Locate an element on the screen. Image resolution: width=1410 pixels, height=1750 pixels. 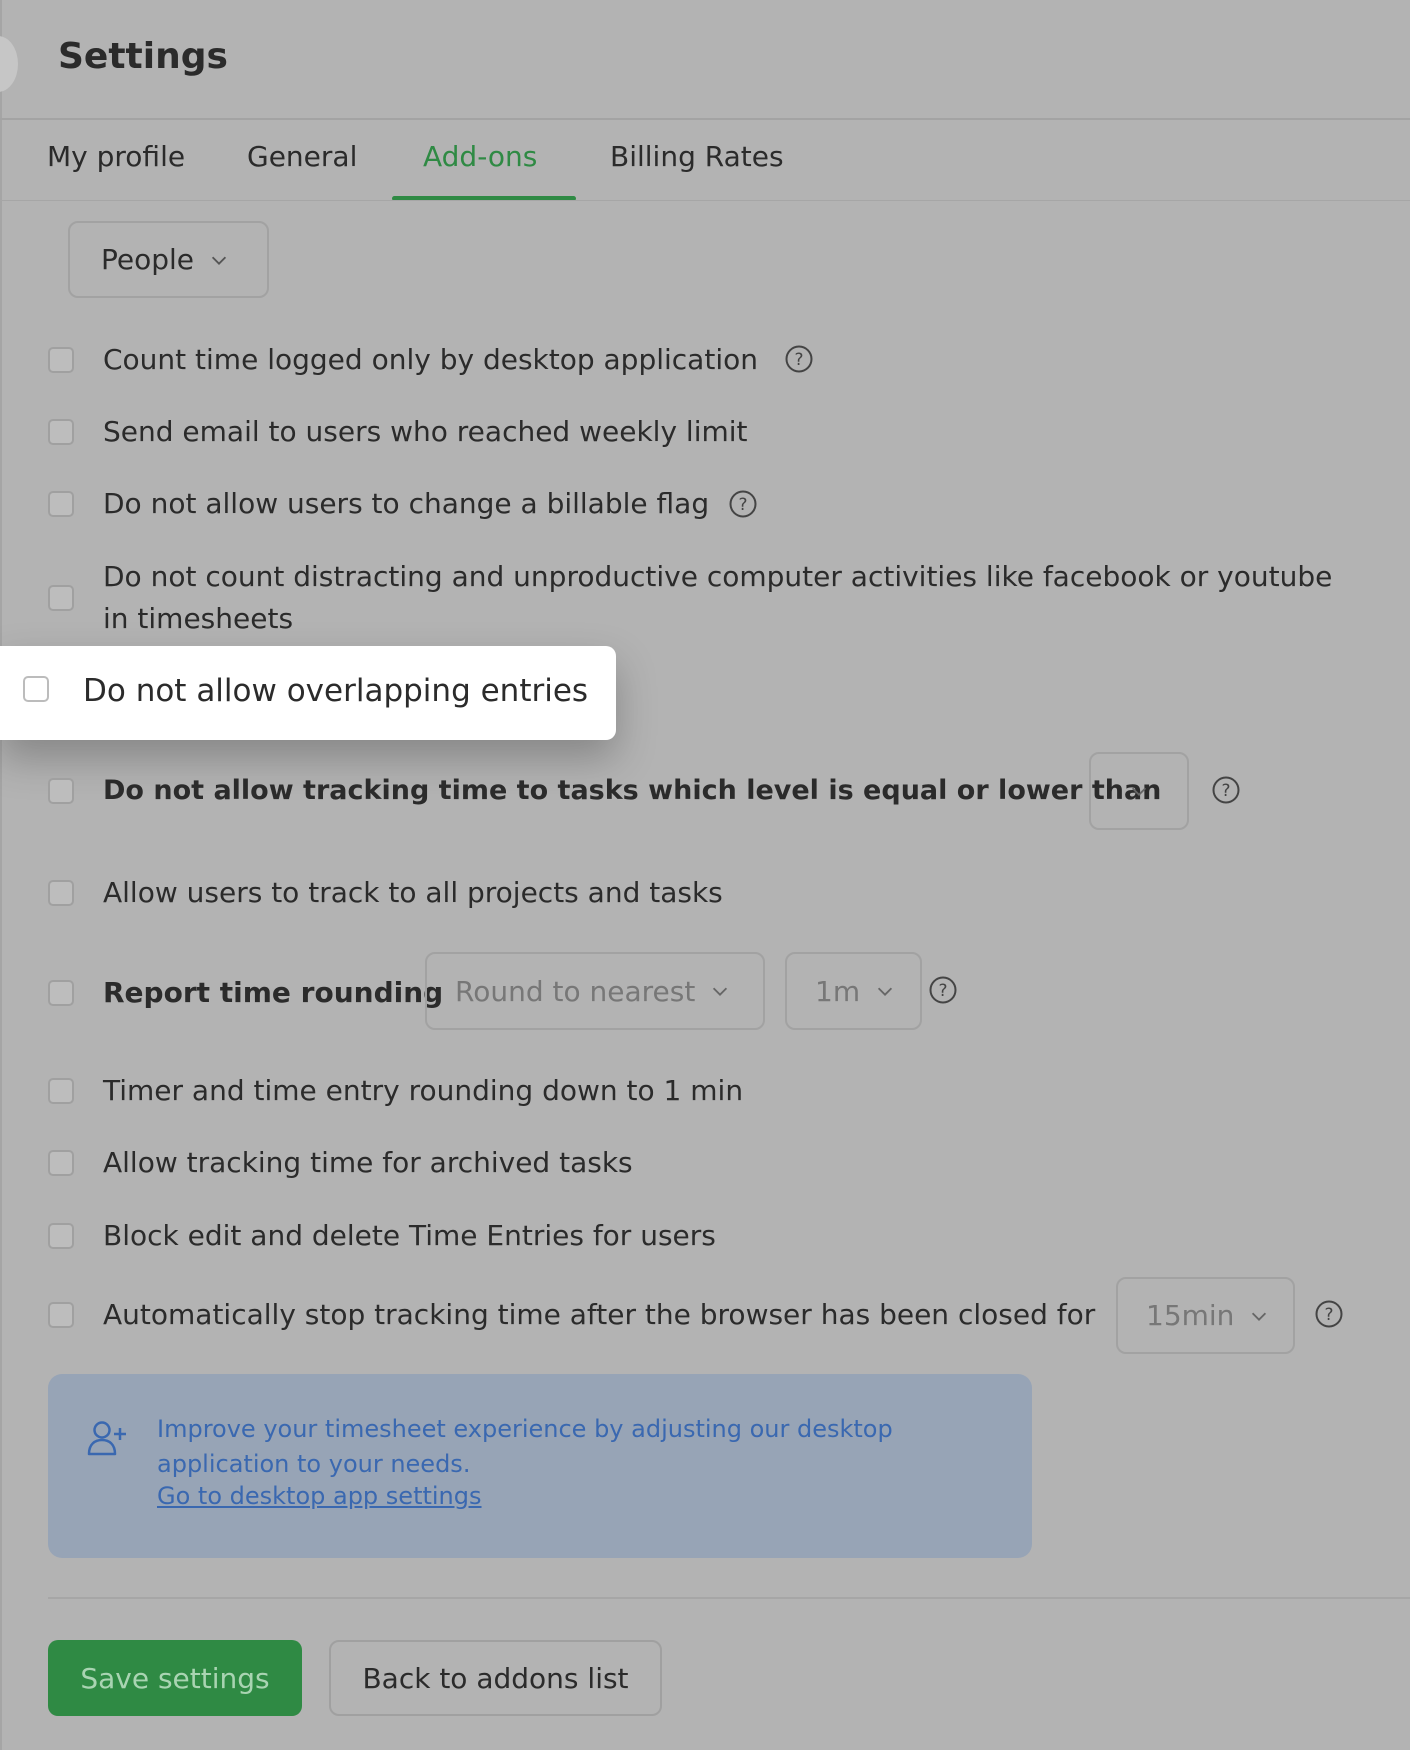
setting-checkbox-all-projects is located at coordinates (61, 893).